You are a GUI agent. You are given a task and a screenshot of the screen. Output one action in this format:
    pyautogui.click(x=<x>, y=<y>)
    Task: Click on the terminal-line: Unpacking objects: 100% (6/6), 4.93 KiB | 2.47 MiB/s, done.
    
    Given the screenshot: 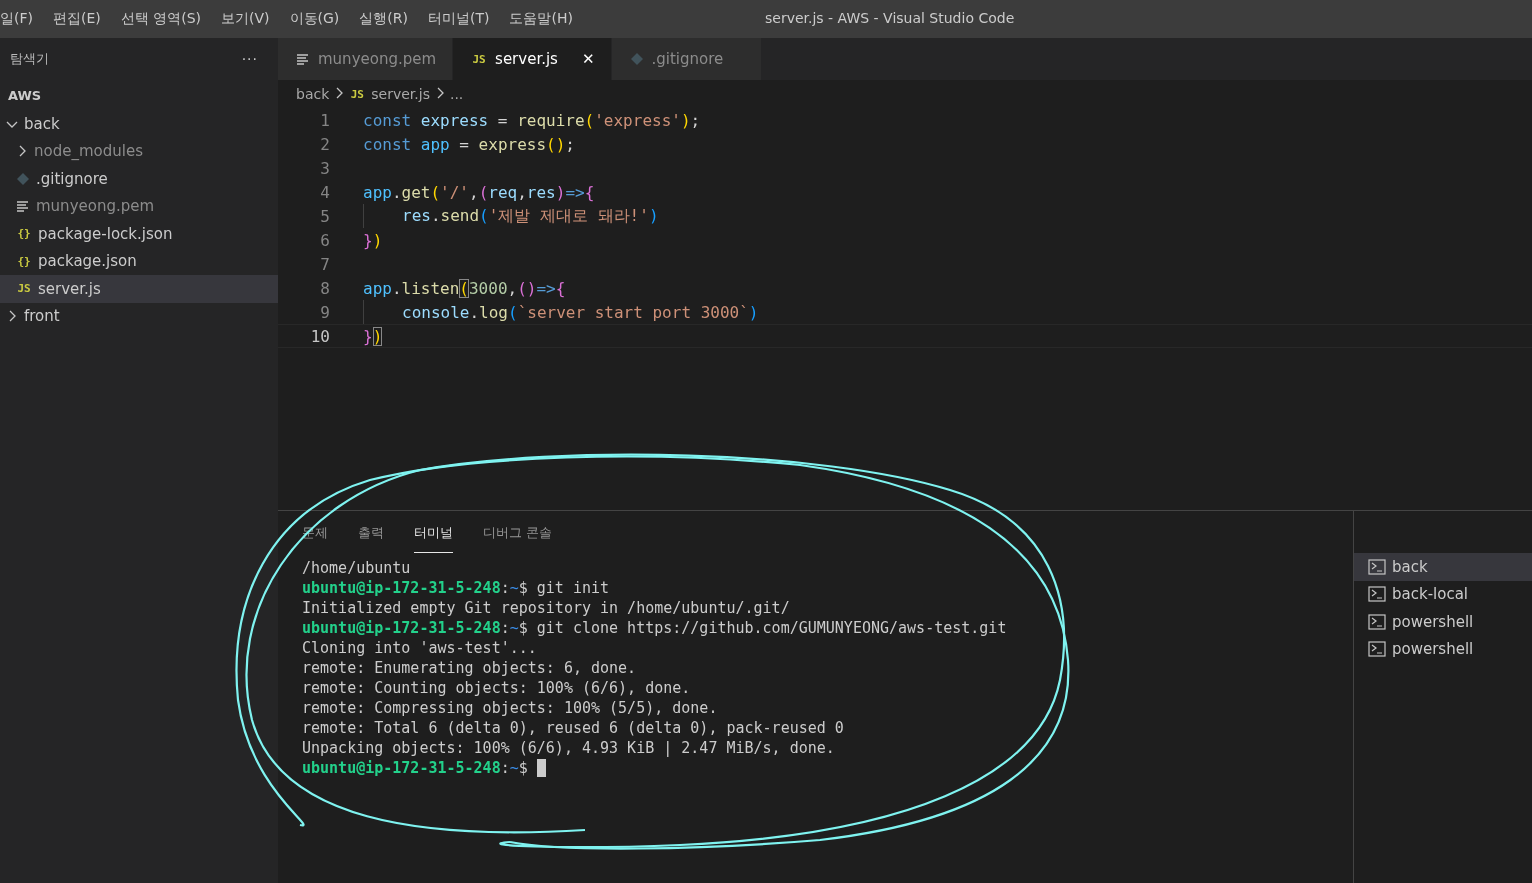 What is the action you would take?
    pyautogui.click(x=569, y=748)
    